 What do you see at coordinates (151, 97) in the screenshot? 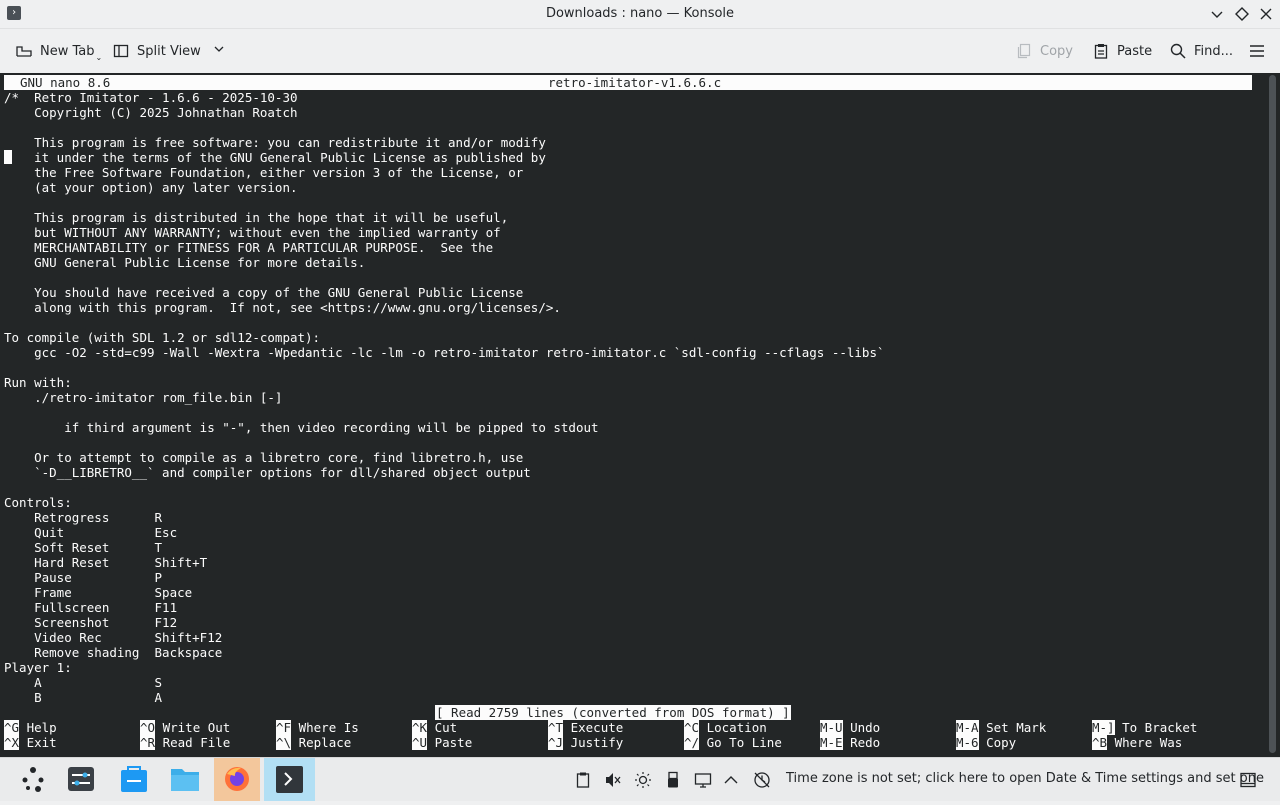
I see `editor-line: /* Retro Imitator - 1.6.6 - 2025-10-30` at bounding box center [151, 97].